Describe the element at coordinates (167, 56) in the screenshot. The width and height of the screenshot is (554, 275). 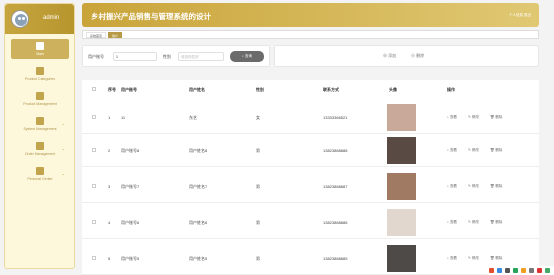
I see `gender-label: 性别` at that location.